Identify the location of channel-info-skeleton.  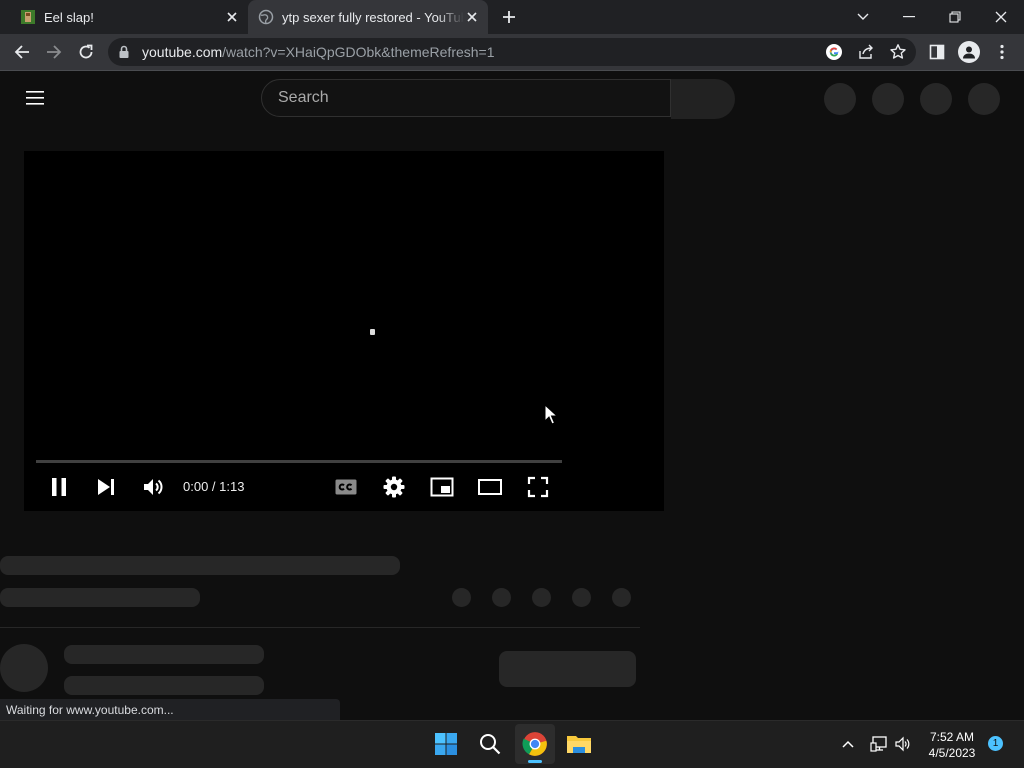
(164, 685).